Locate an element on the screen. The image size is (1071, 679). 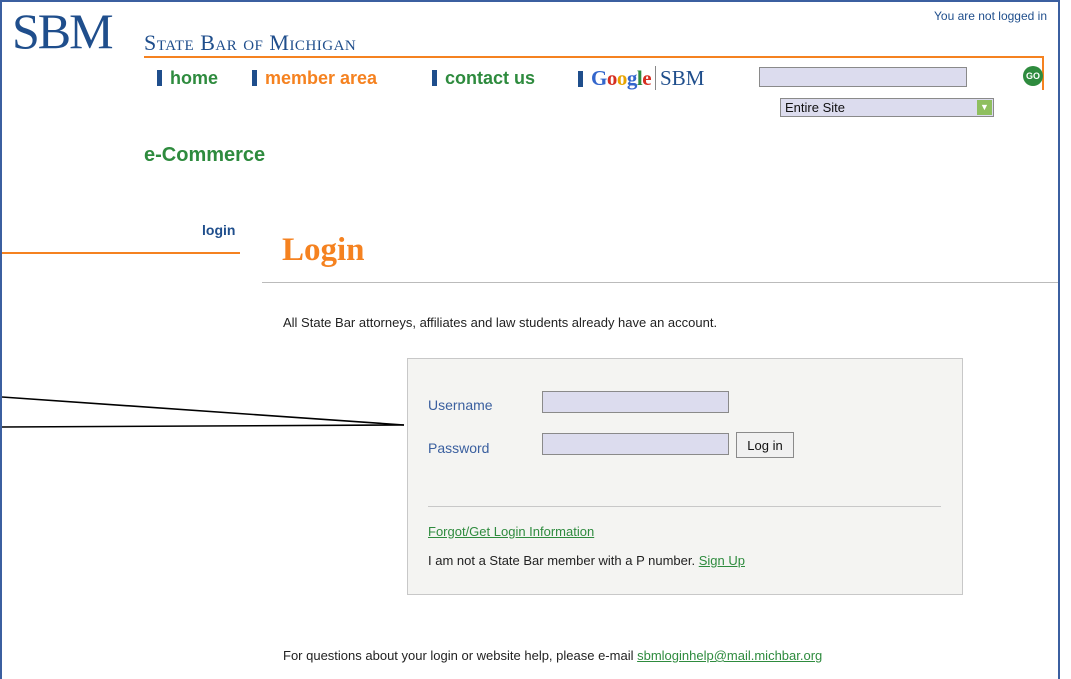
header-divider is located at coordinates (594, 57).